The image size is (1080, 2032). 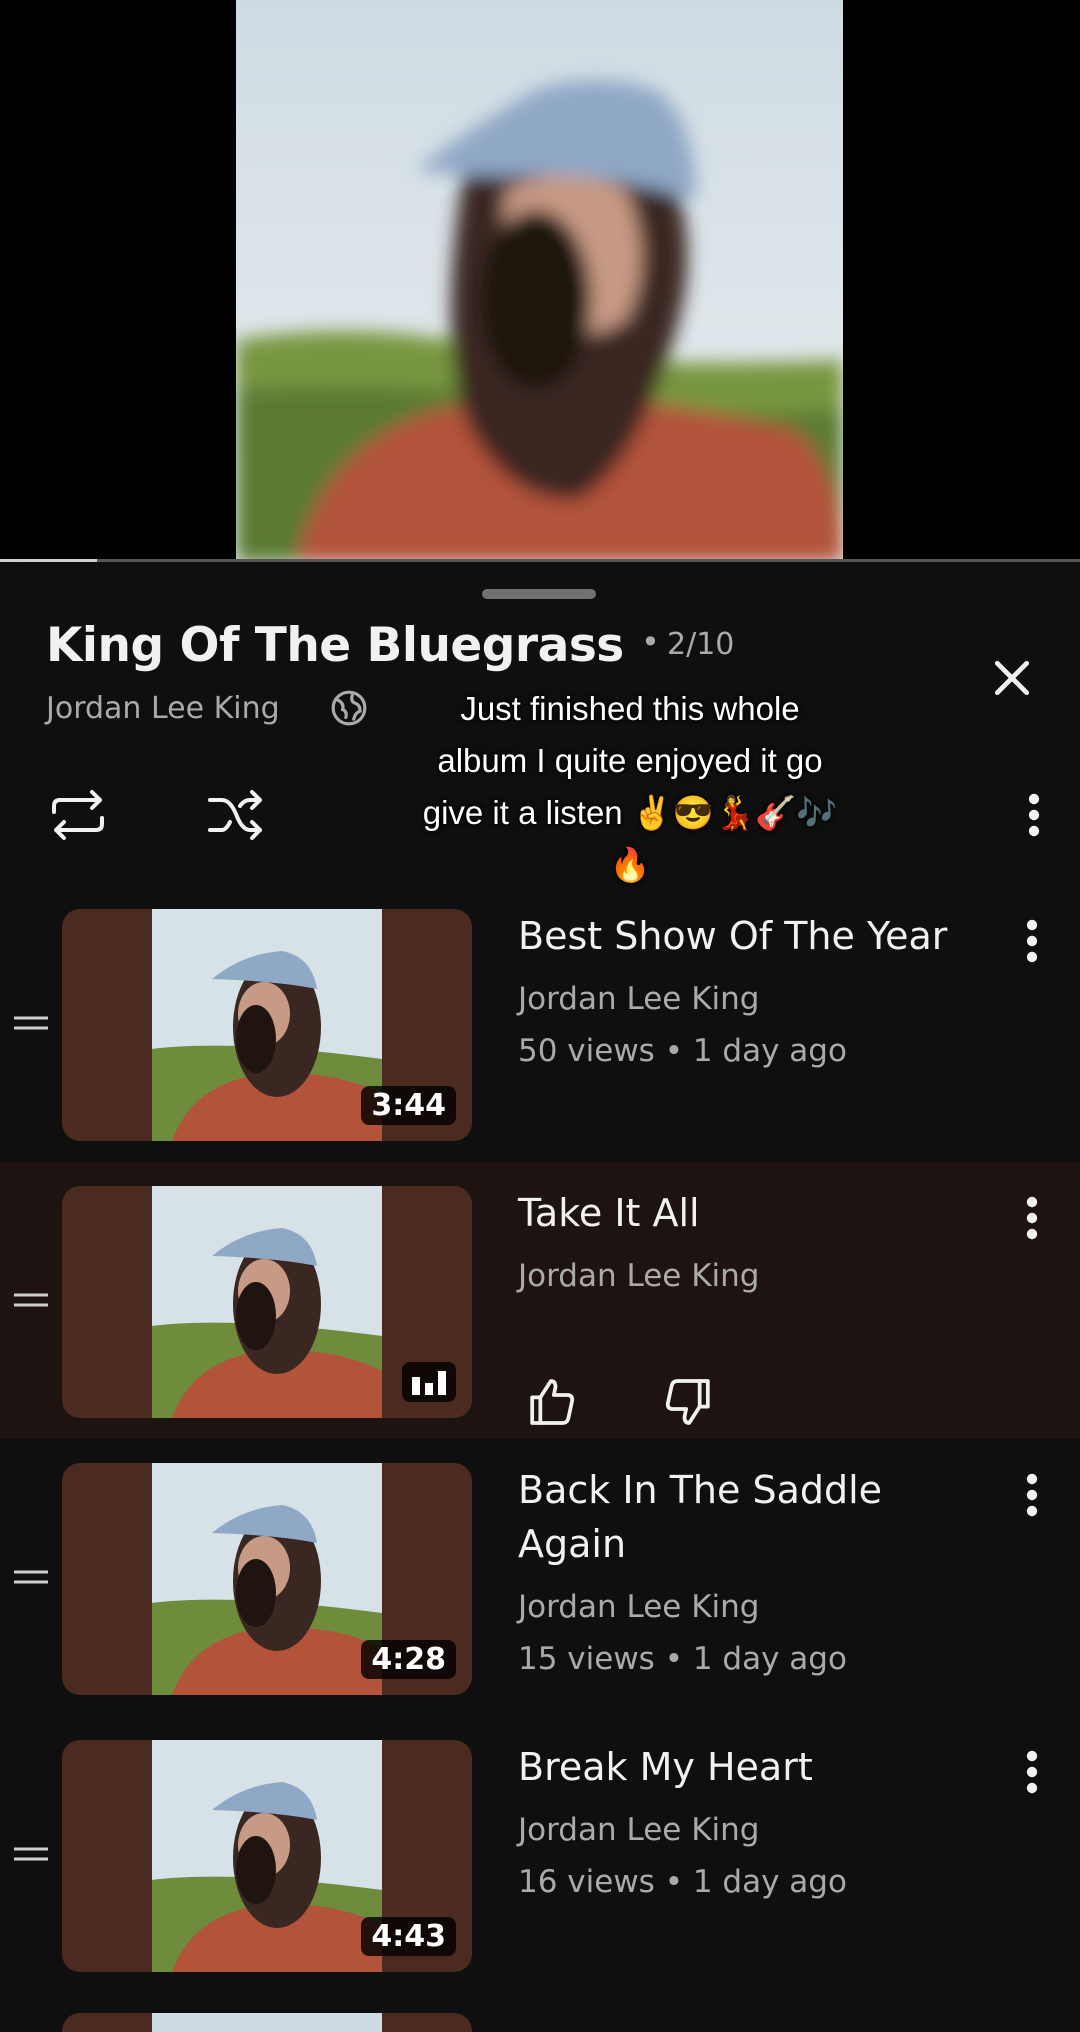 What do you see at coordinates (539, 594) in the screenshot?
I see `panel-drag-handle` at bounding box center [539, 594].